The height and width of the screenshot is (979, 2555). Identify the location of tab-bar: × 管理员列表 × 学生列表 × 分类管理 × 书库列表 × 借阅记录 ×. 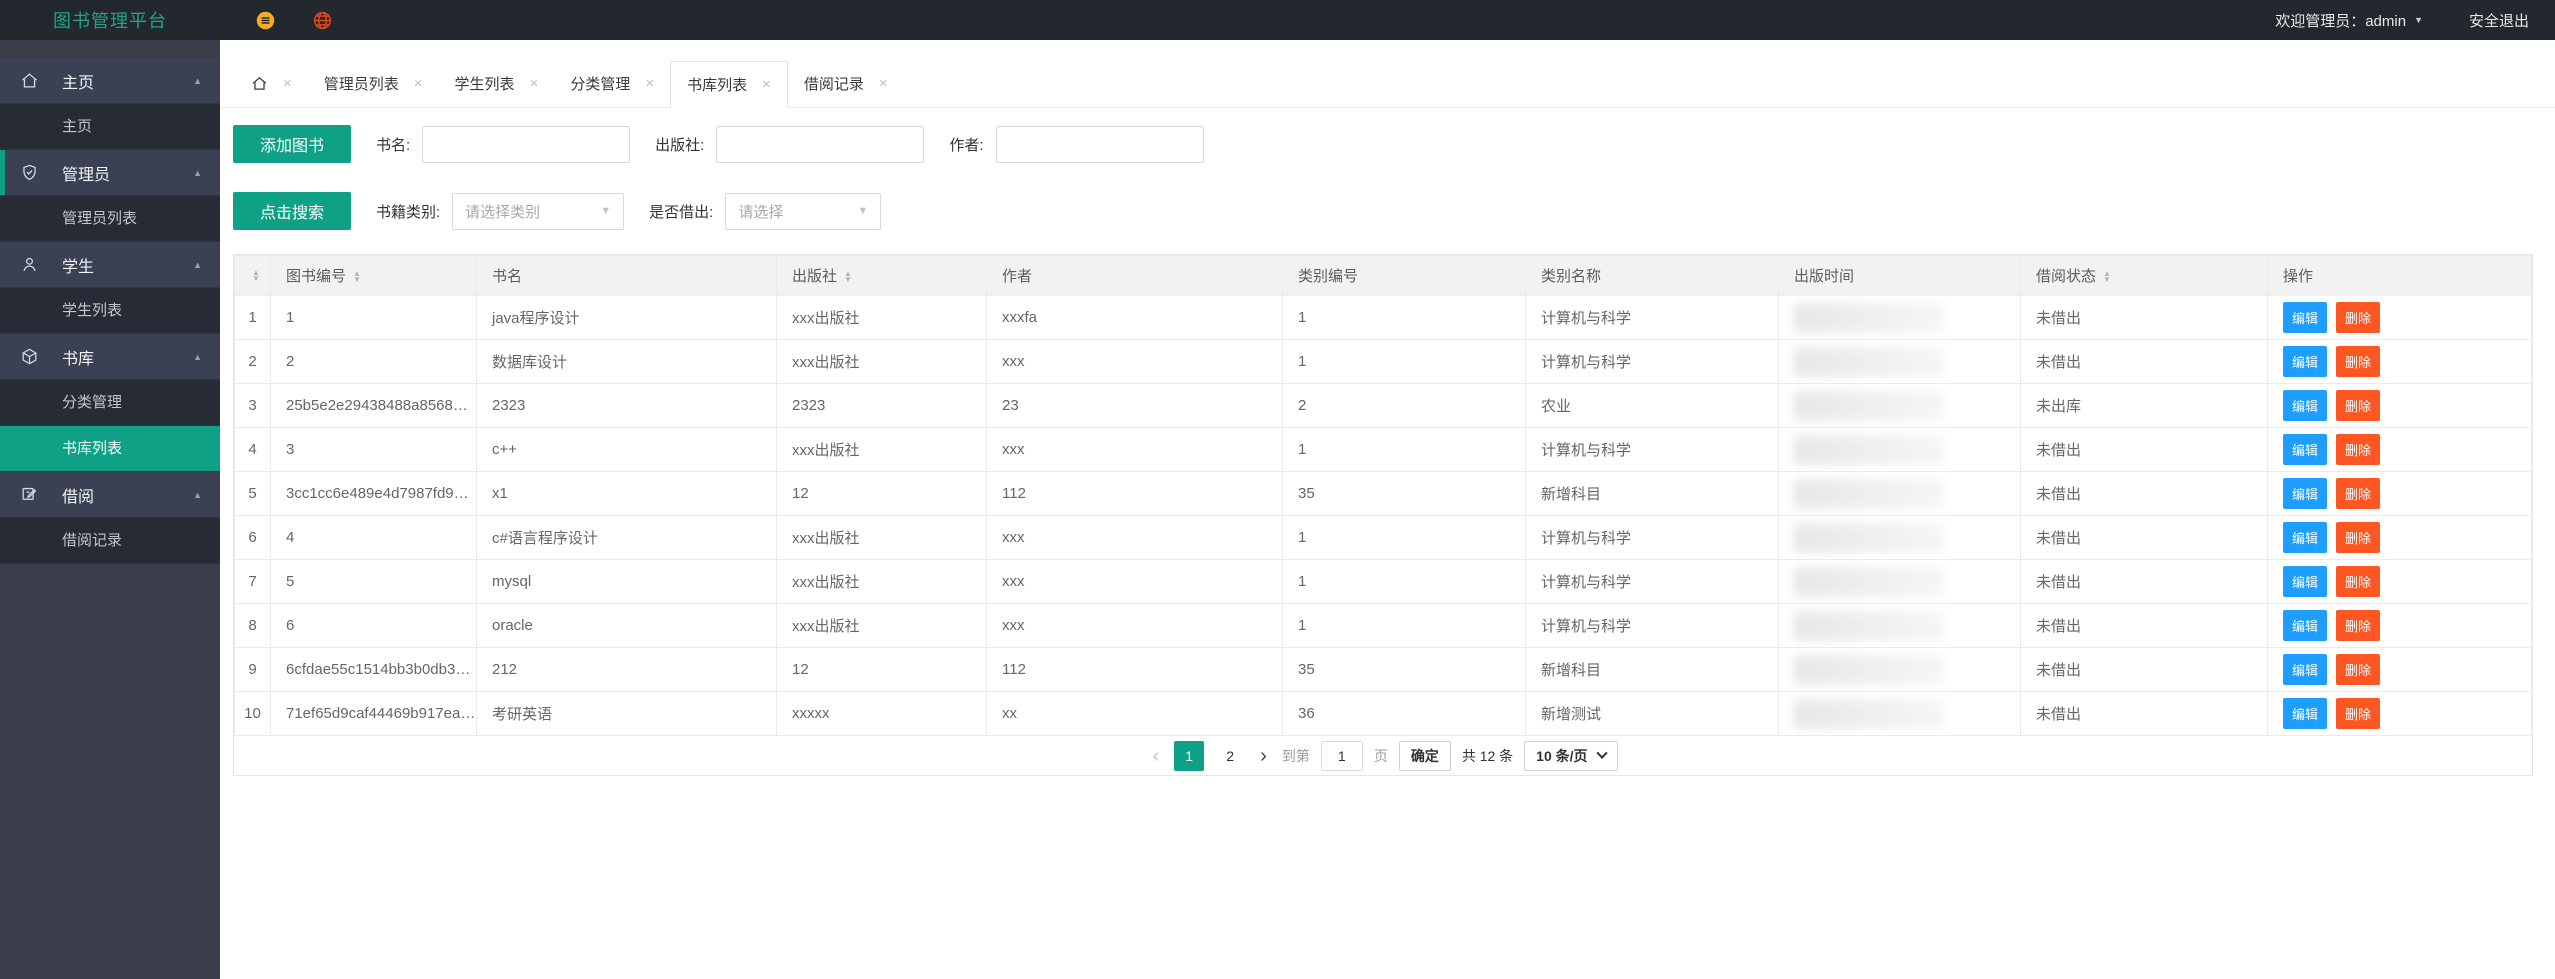
(1387, 74).